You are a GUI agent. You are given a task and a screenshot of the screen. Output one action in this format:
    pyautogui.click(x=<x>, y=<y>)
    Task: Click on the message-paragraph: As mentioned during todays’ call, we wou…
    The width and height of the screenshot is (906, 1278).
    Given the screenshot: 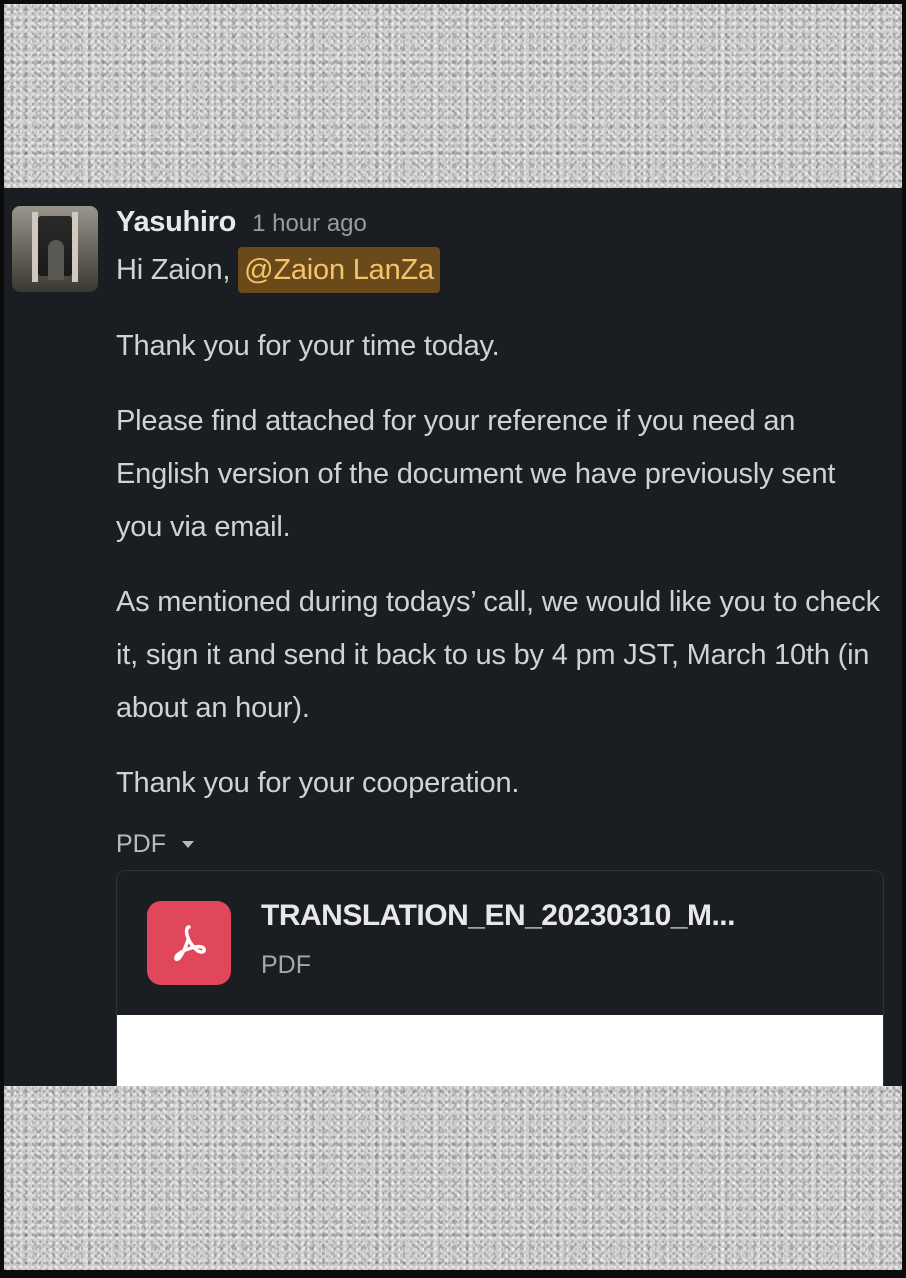 What is the action you would take?
    pyautogui.click(x=498, y=655)
    